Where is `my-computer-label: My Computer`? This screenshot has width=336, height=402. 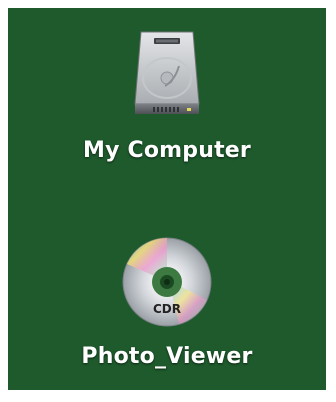
my-computer-label: My Computer is located at coordinates (167, 150).